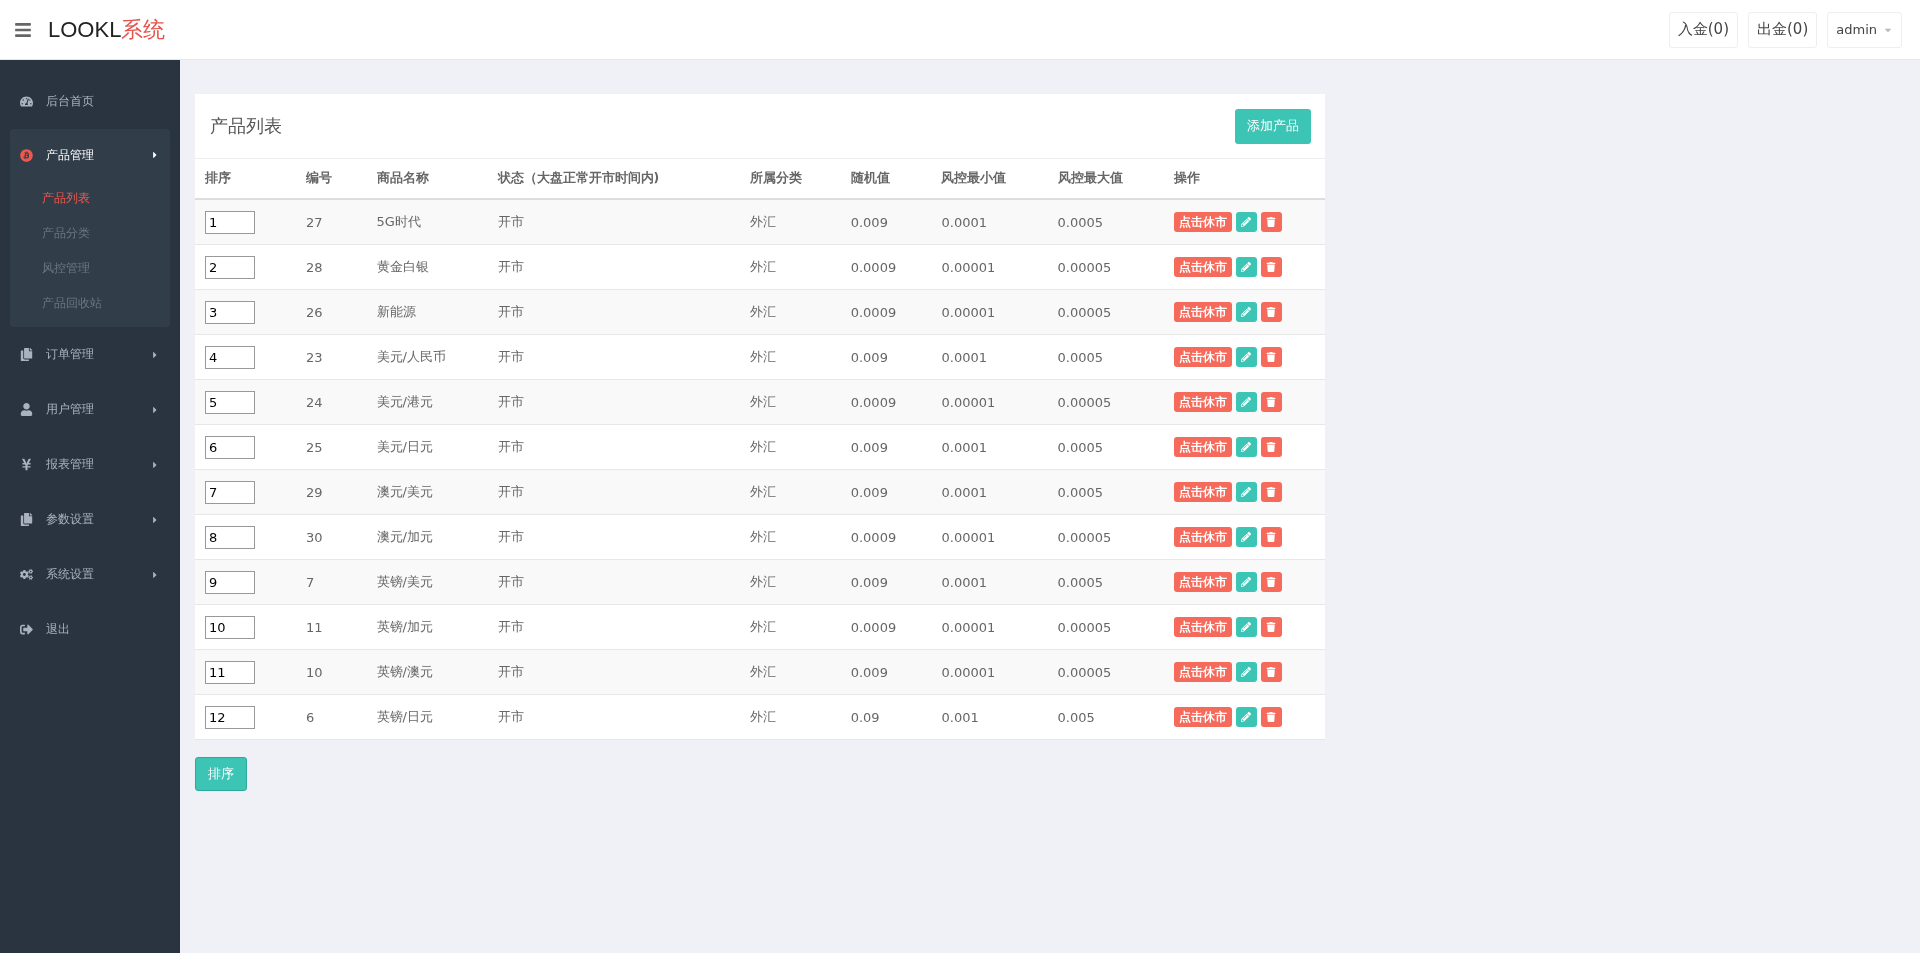  What do you see at coordinates (331, 717) in the screenshot?
I see `table-cell: 6` at bounding box center [331, 717].